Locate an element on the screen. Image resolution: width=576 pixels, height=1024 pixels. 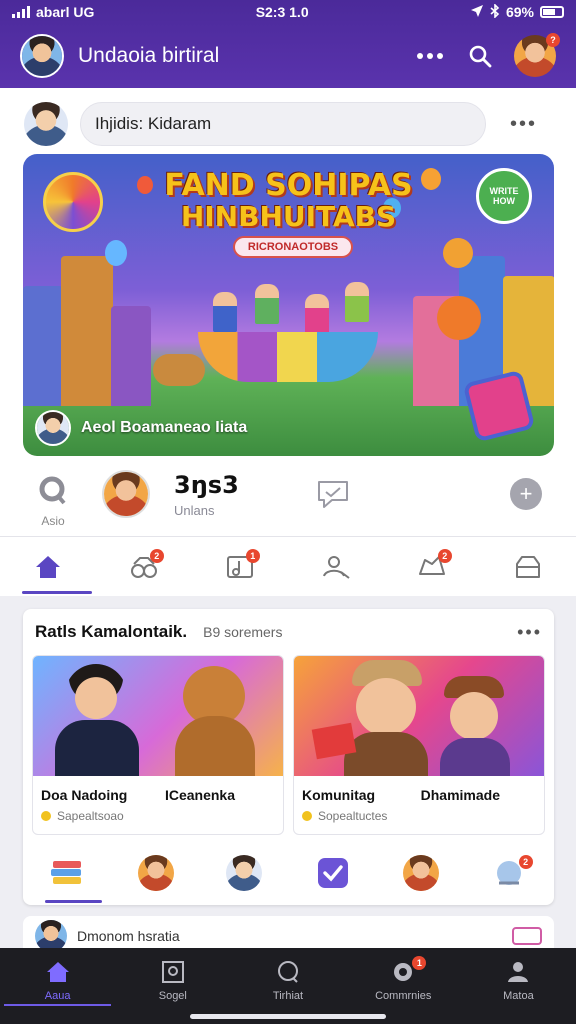
tab-badge: 2 is located at coordinates (444, 556).